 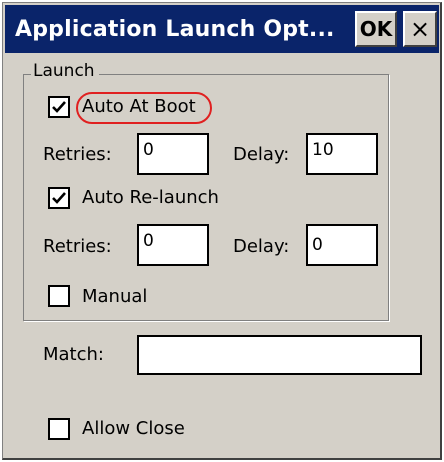 I want to click on manual-checkbox, so click(x=59, y=296).